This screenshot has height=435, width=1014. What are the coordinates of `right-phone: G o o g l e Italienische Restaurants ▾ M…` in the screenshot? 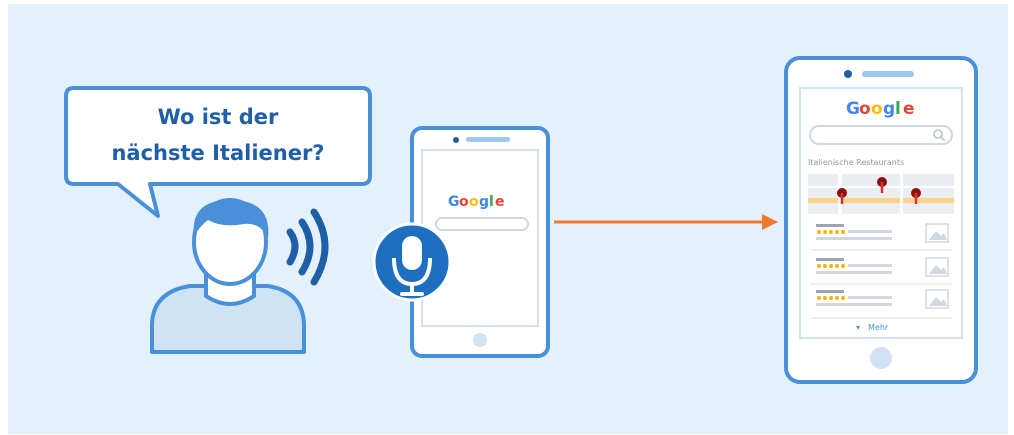 It's located at (881, 220).